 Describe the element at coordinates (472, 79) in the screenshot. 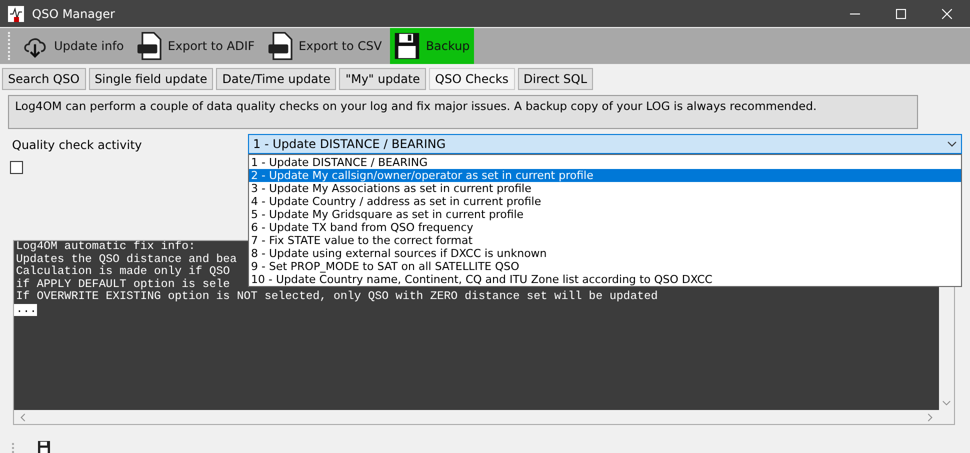

I see `tab: QSO Checks` at that location.